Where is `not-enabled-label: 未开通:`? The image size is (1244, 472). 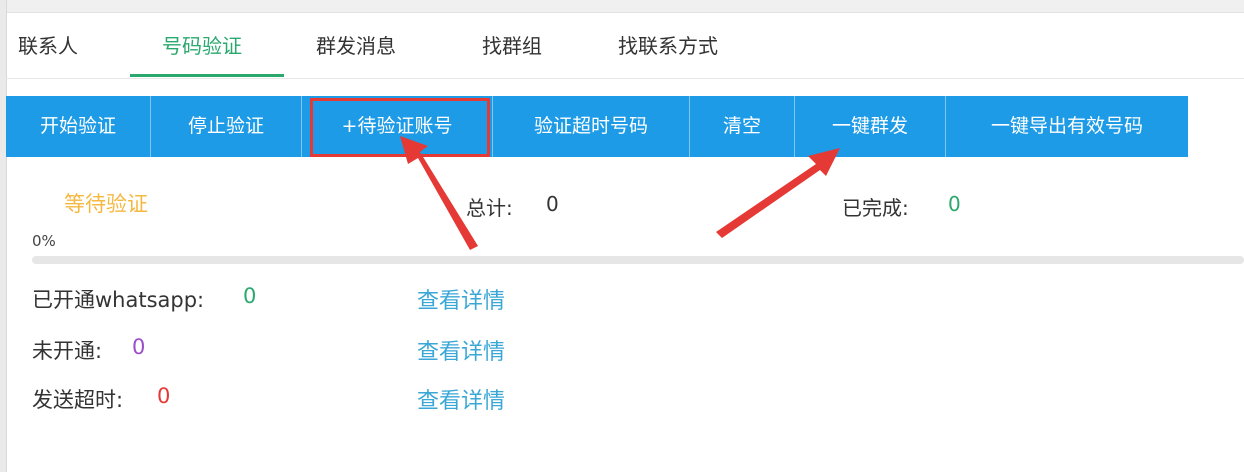
not-enabled-label: 未开通: is located at coordinates (67, 351).